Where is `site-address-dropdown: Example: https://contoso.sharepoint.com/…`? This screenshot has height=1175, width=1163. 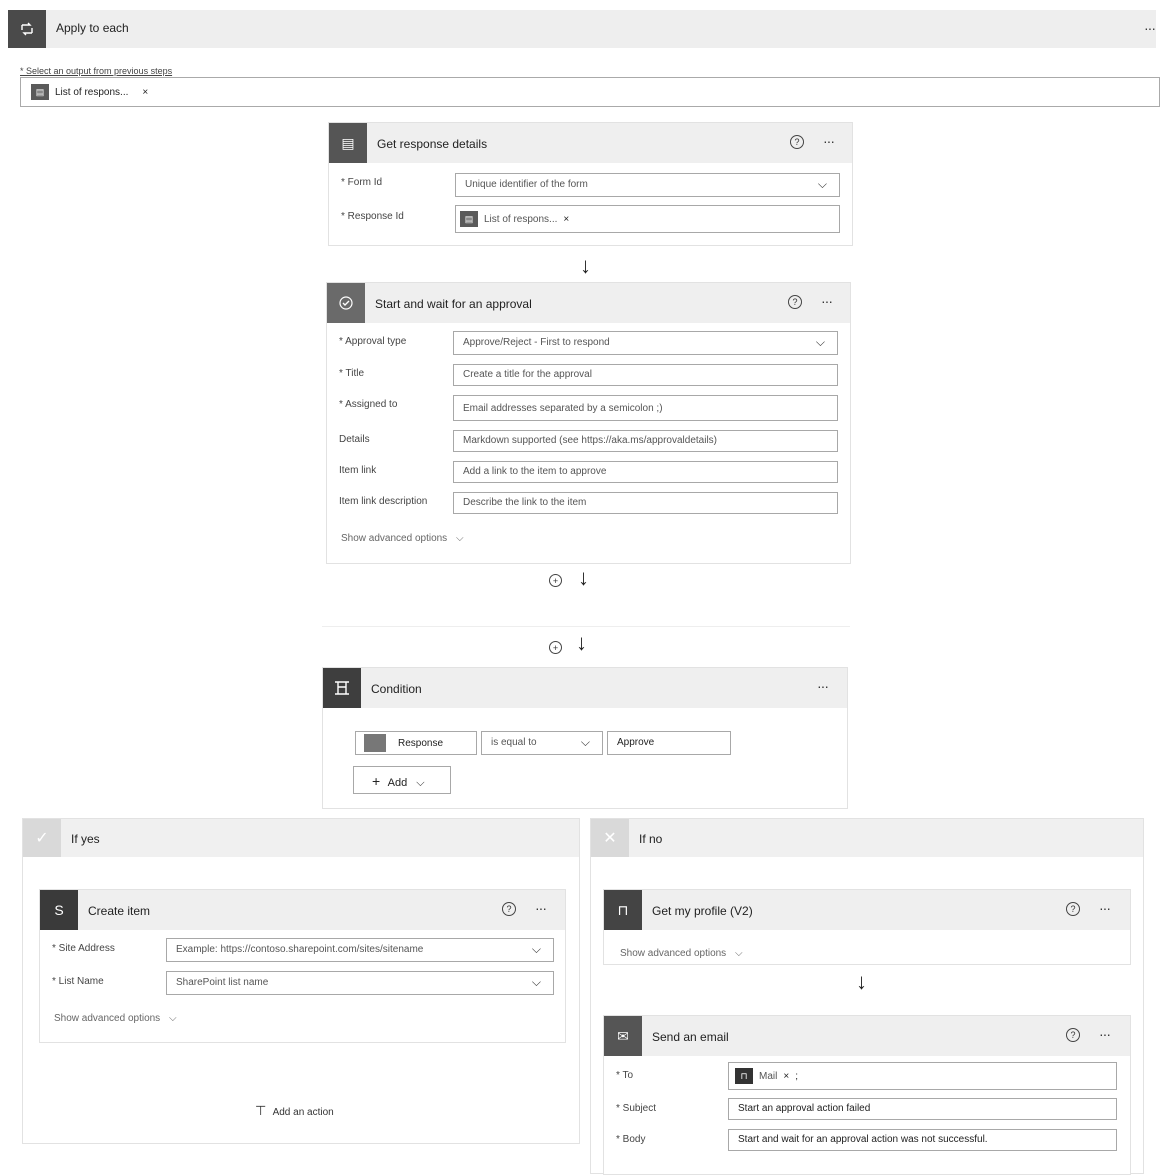 site-address-dropdown: Example: https://contoso.sharepoint.com/… is located at coordinates (360, 950).